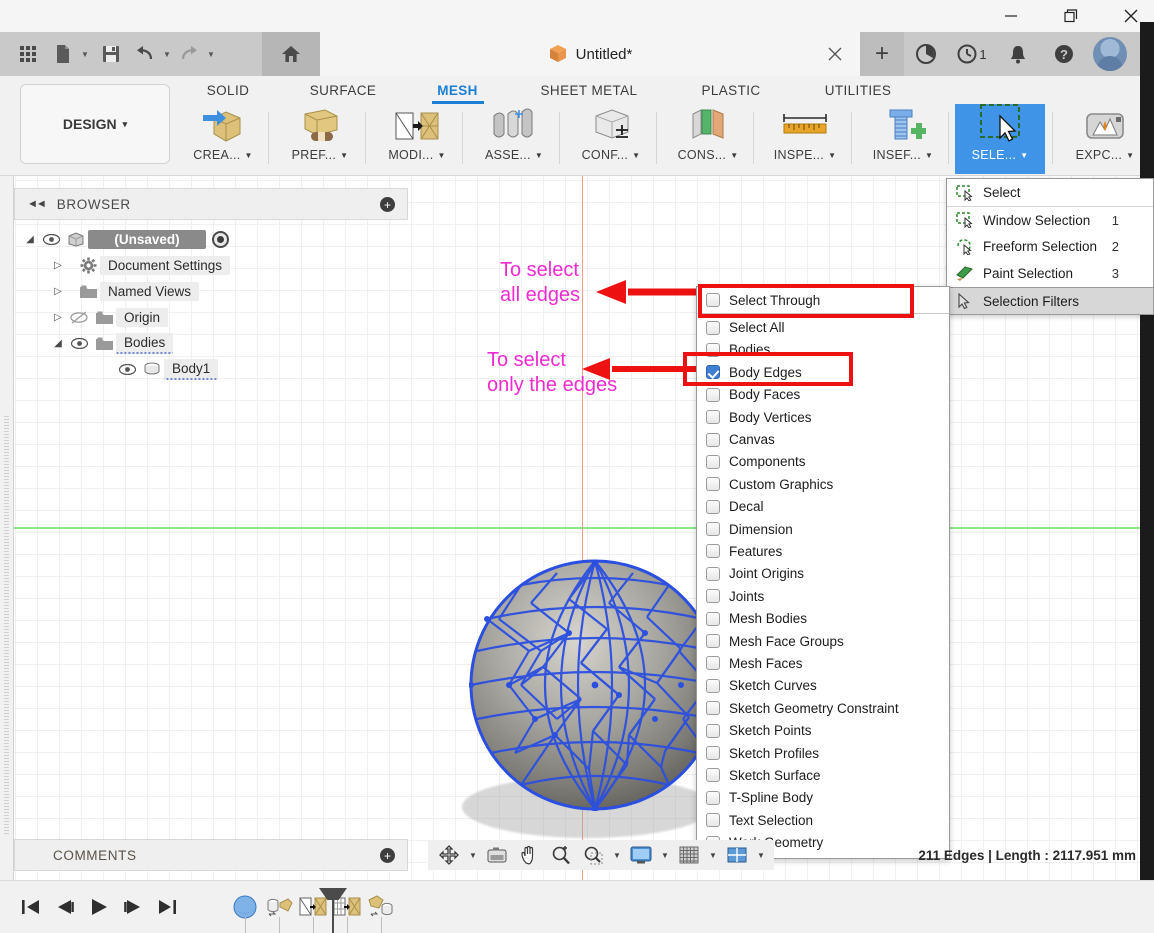 The width and height of the screenshot is (1154, 933). I want to click on new-document-icon, so click(63, 54).